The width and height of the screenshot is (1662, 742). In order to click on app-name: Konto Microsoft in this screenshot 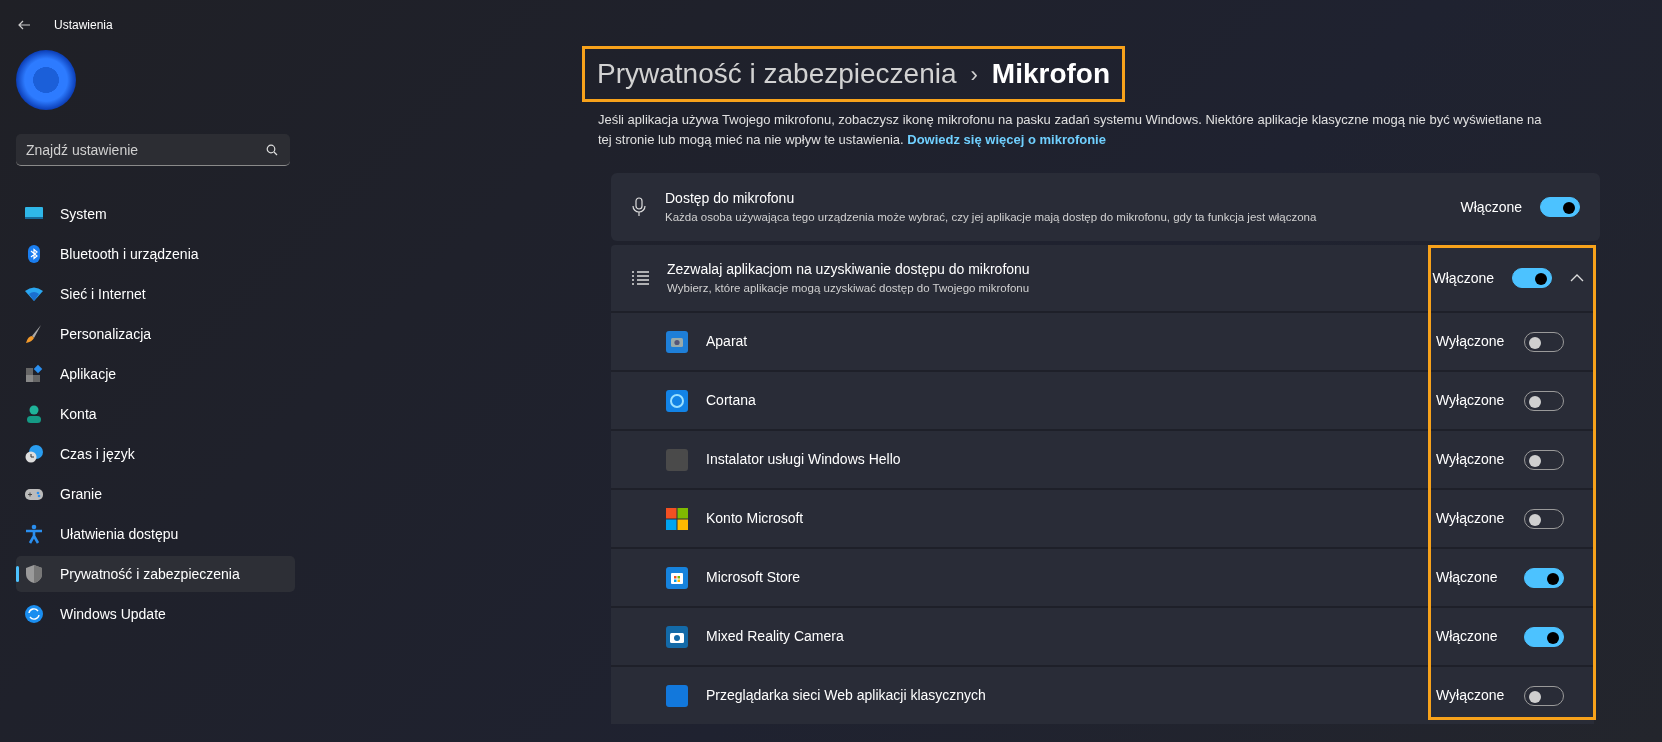, I will do `click(755, 518)`.